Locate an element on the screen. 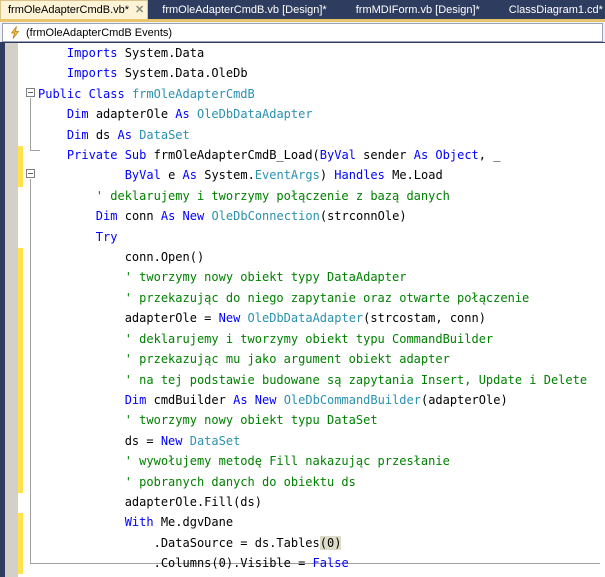 The image size is (605, 577). tab-frmoleadaptercmdb-vb-design: frmOleAdapterCmdB.vb [Design]* is located at coordinates (240, 9).